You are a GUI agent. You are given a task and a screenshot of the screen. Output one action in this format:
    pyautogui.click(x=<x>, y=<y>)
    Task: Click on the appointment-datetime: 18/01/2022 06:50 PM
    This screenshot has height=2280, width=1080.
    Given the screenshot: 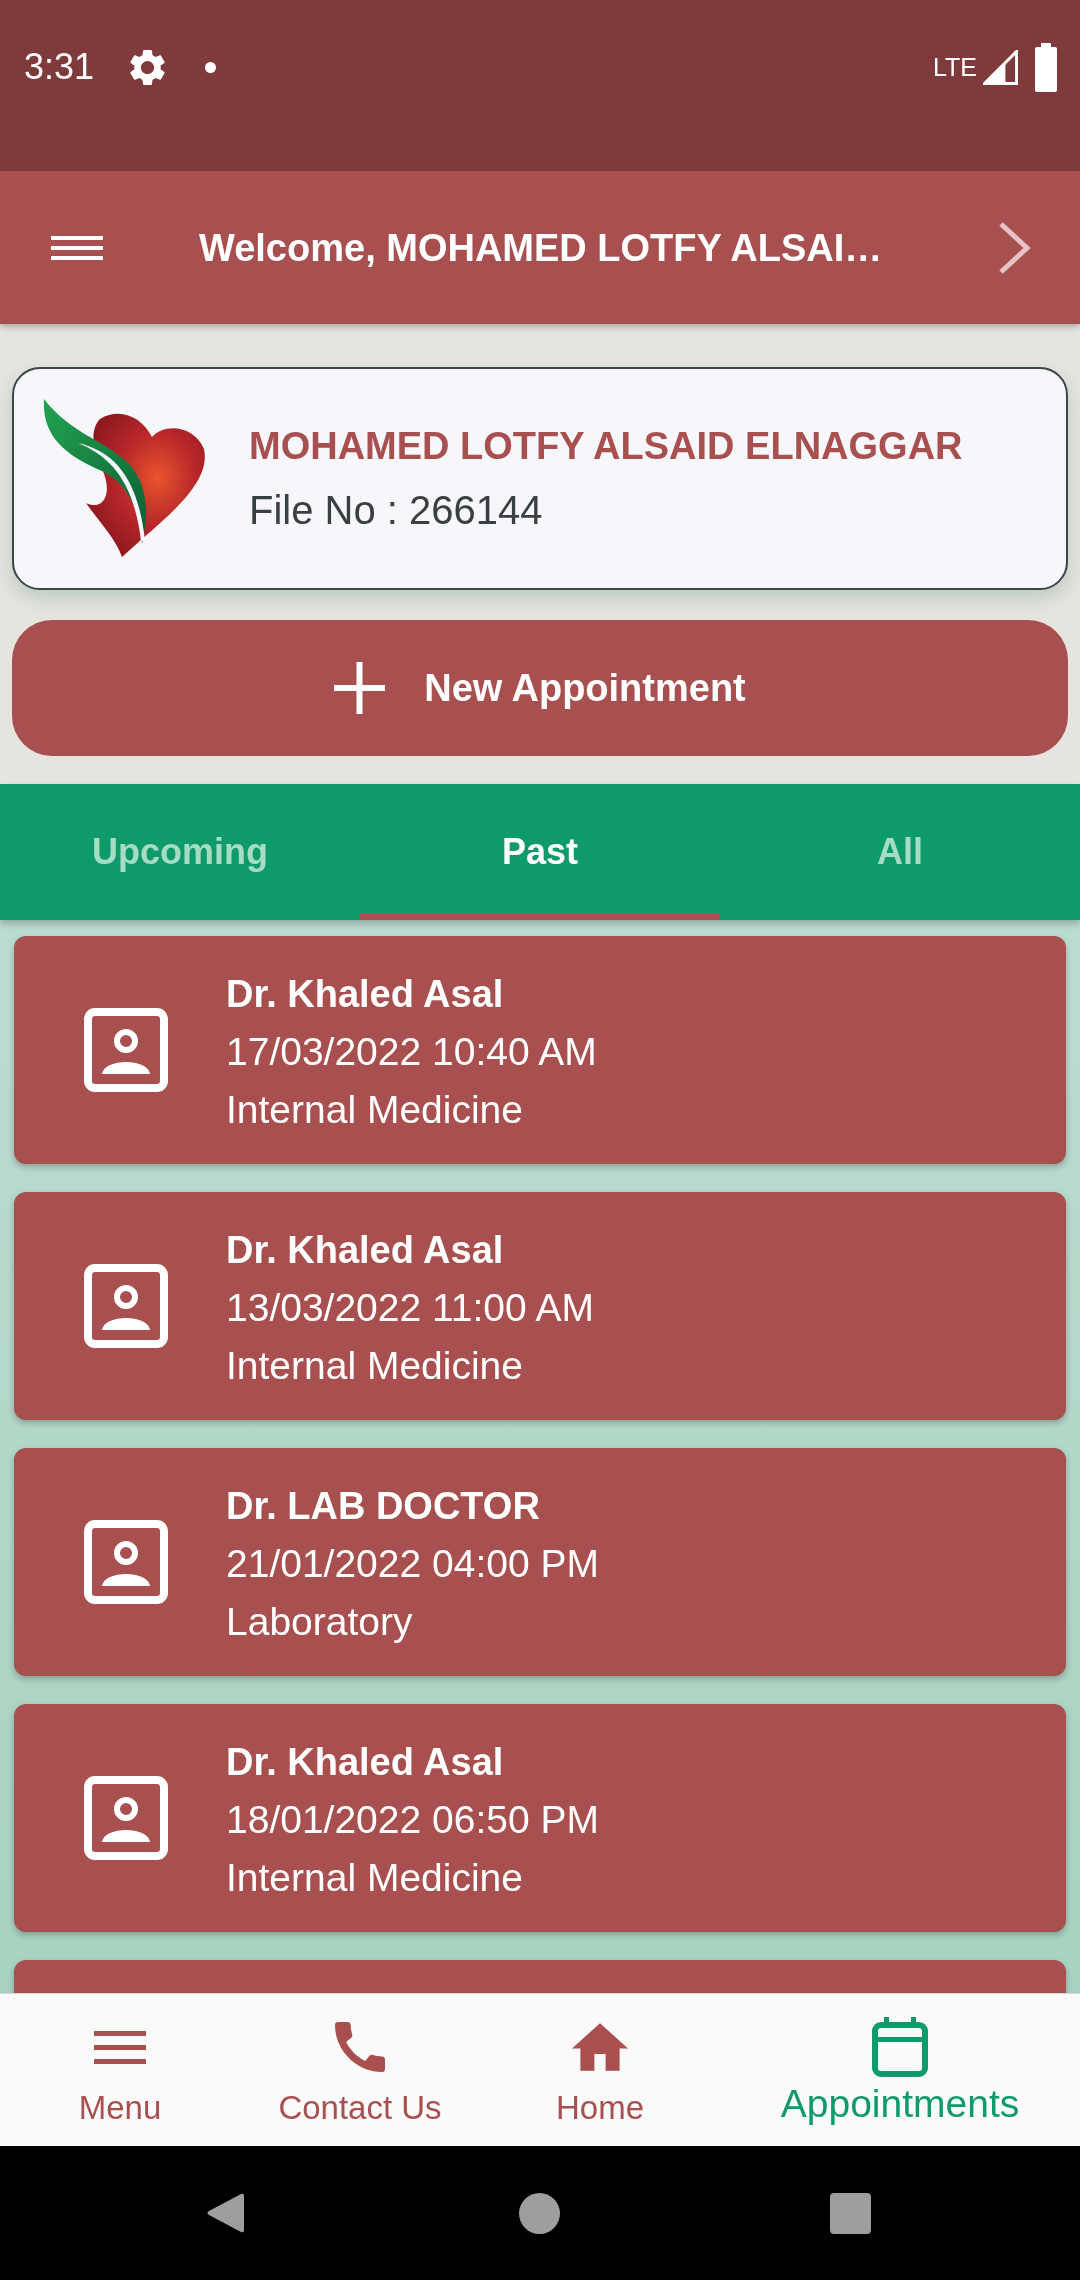 What is the action you would take?
    pyautogui.click(x=412, y=1820)
    